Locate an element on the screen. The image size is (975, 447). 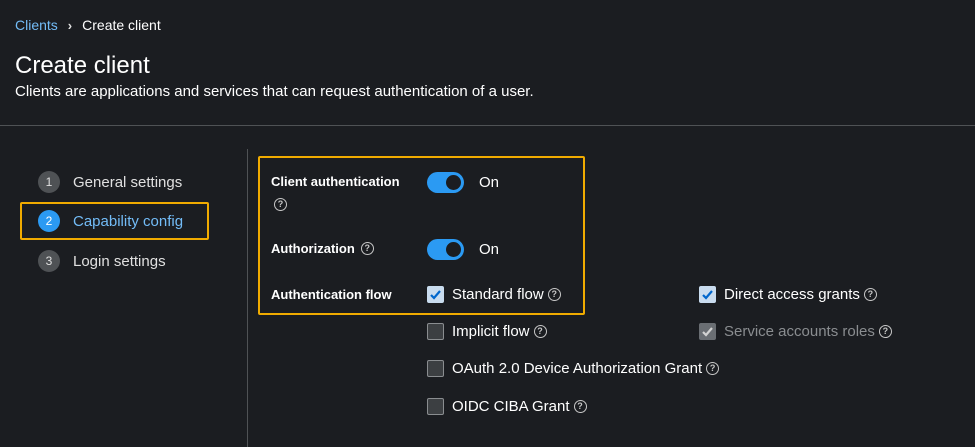
implicit-flow-checkbox-row: Implicit flow ? is located at coordinates (487, 331).